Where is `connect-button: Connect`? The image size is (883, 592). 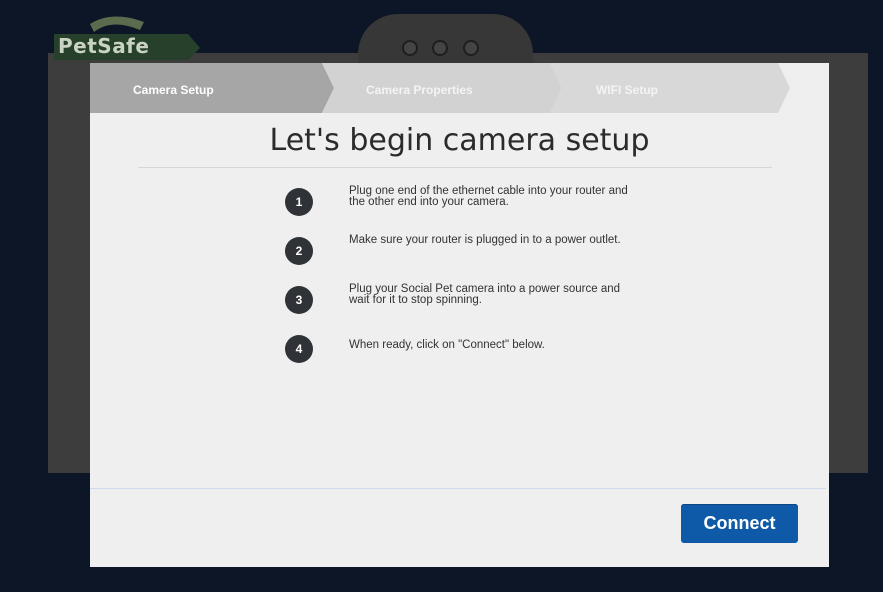
connect-button: Connect is located at coordinates (739, 523).